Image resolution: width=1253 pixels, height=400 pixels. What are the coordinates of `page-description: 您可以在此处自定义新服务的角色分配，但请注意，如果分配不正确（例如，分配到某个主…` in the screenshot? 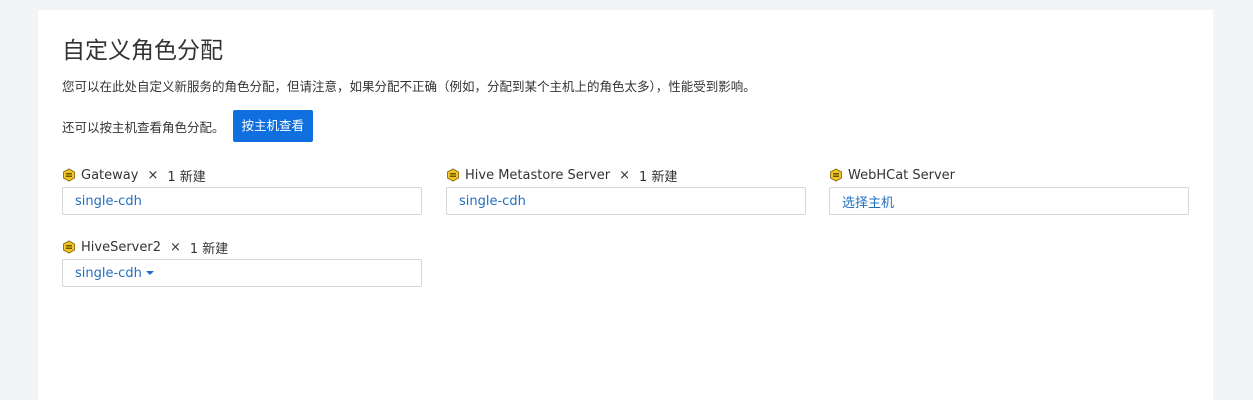 It's located at (409, 86).